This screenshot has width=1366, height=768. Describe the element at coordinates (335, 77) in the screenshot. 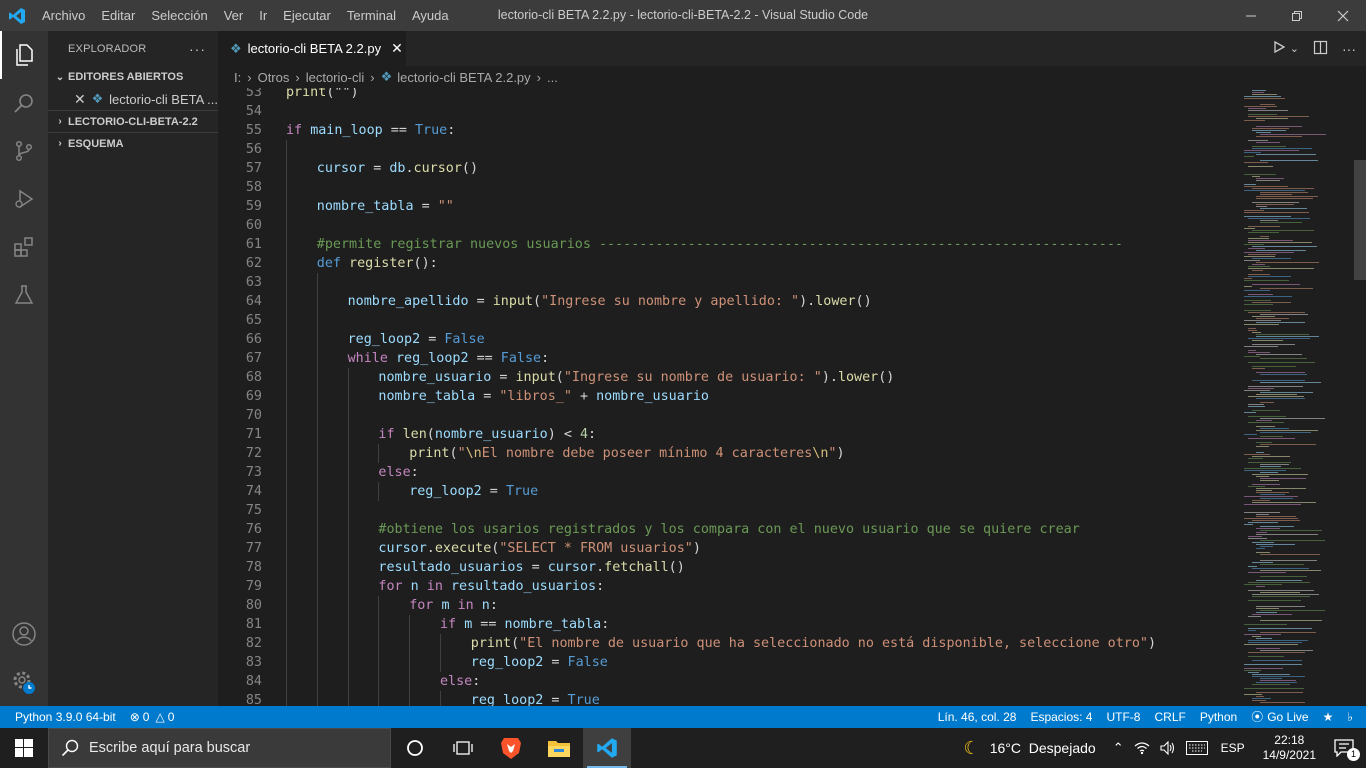

I see `breadcrumb-item: lectorio-cli` at that location.